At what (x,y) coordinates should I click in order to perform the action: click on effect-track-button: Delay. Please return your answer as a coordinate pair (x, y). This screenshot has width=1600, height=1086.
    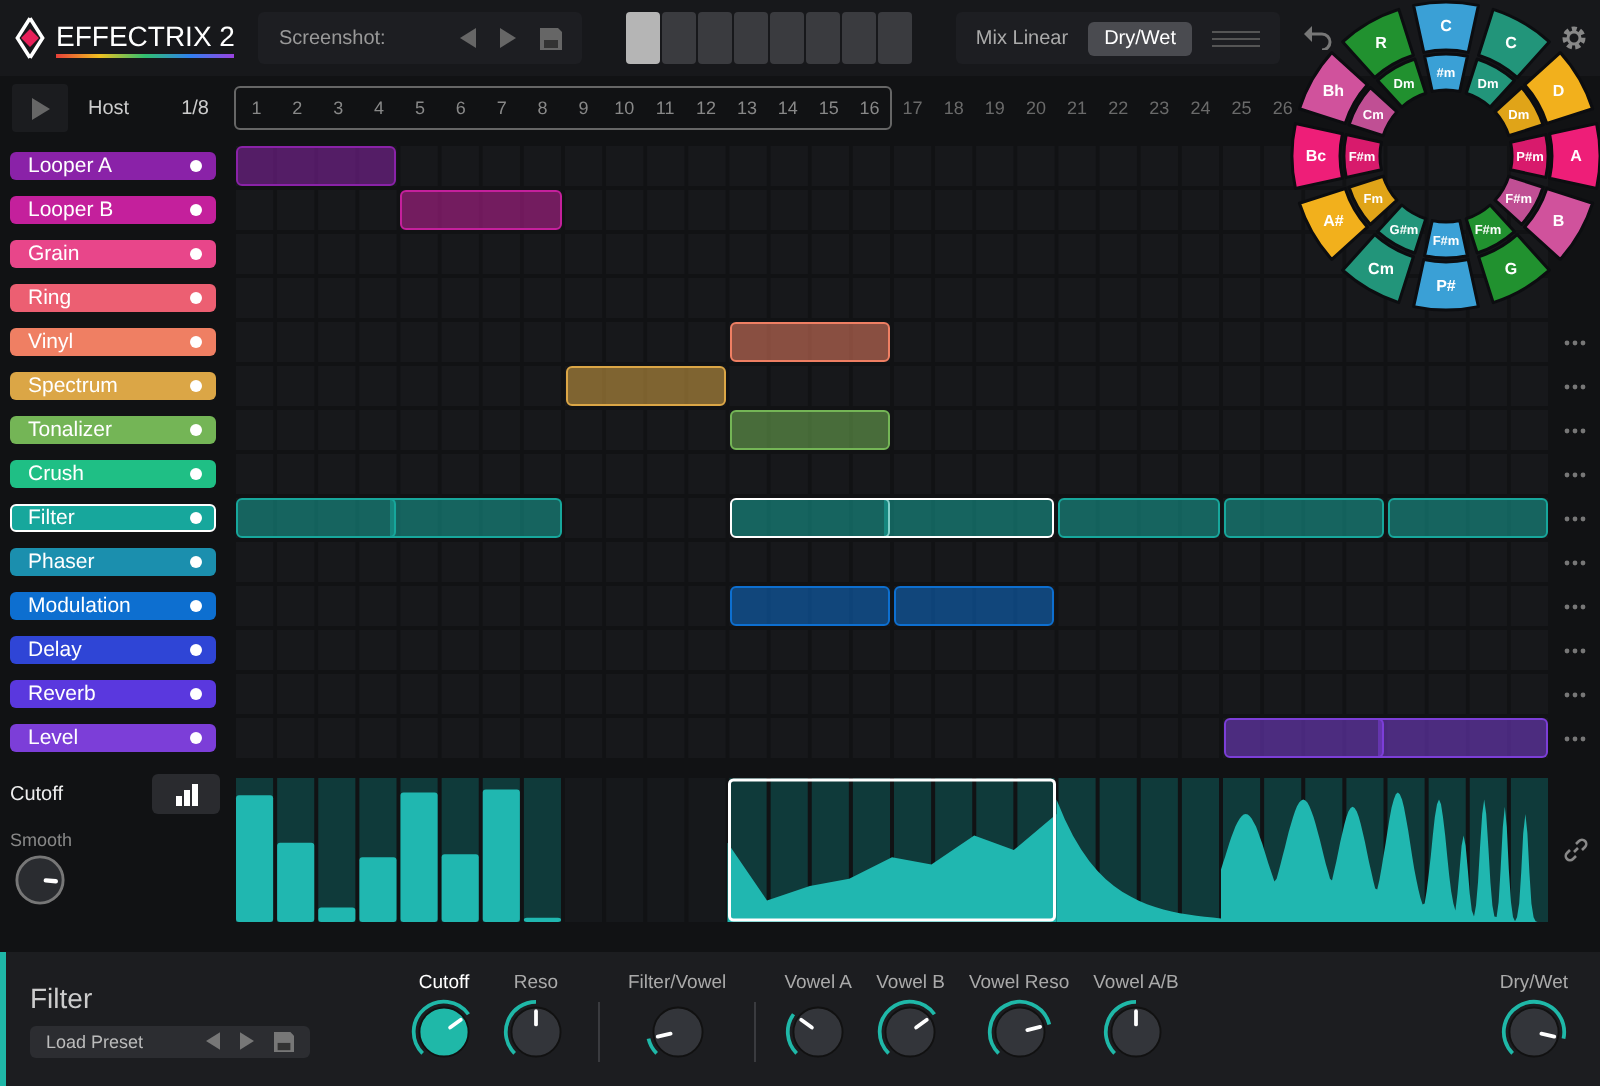
    Looking at the image, I should click on (113, 650).